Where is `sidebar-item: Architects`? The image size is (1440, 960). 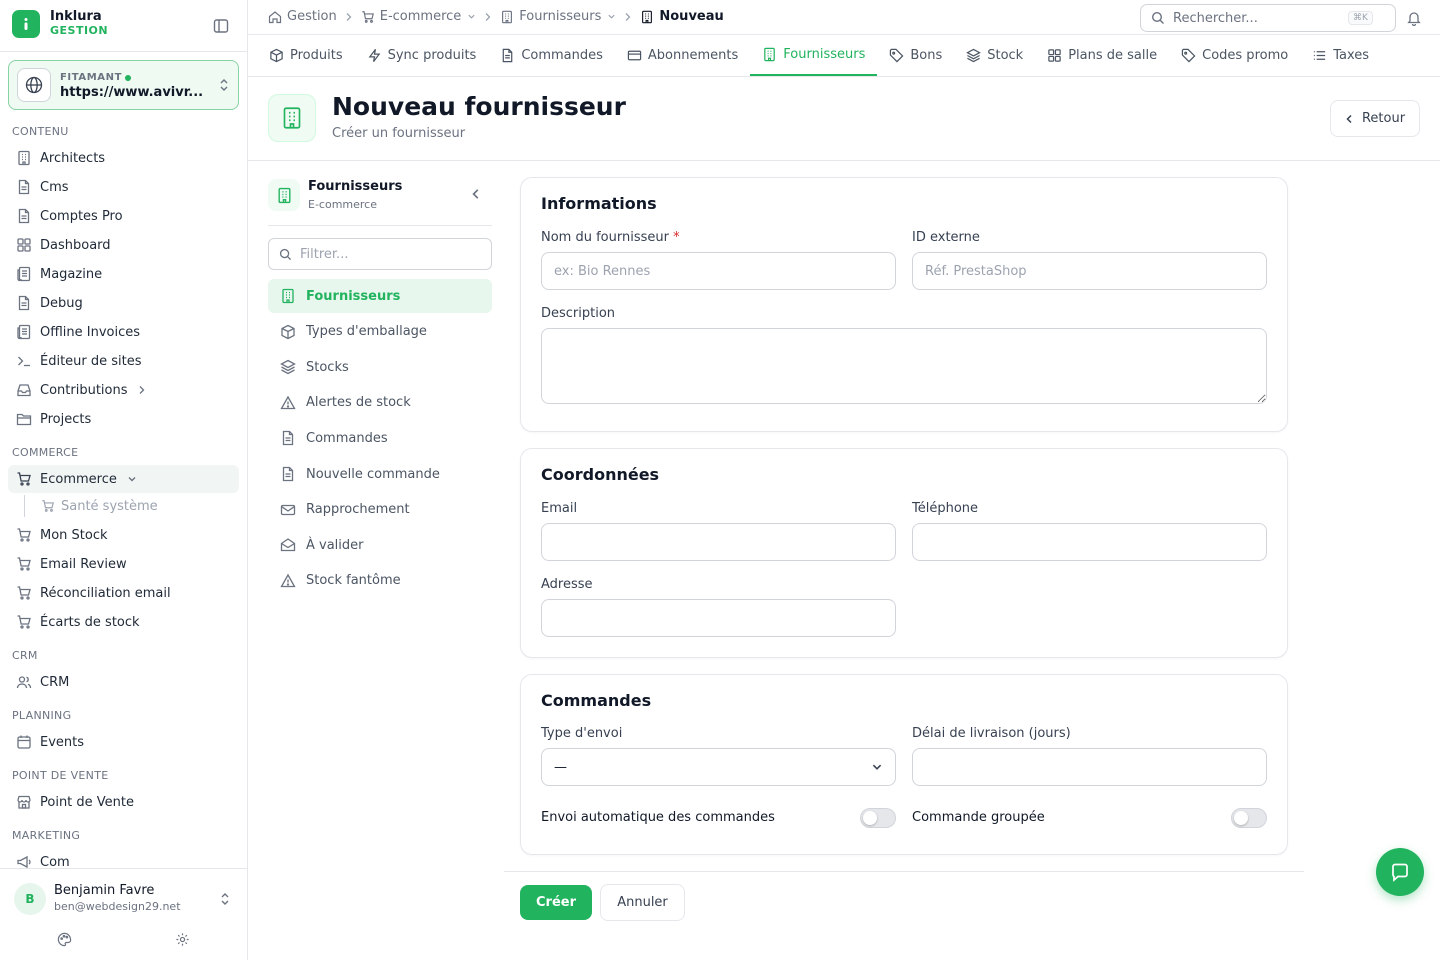
sidebar-item: Architects is located at coordinates (123, 158).